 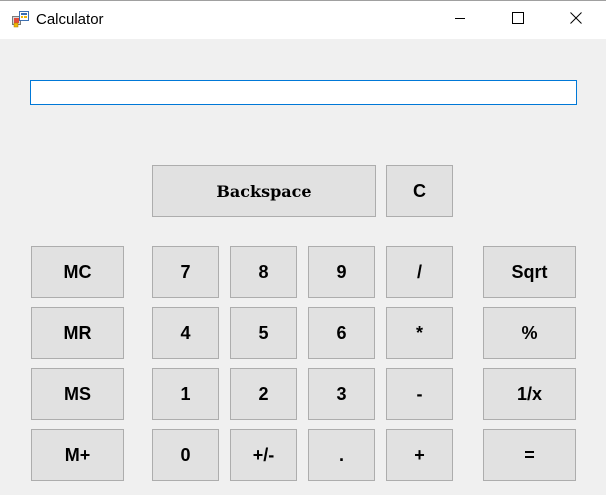 What do you see at coordinates (303, 92) in the screenshot?
I see `display-field` at bounding box center [303, 92].